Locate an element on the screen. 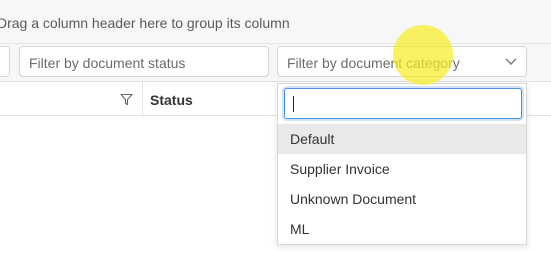  column-divider is located at coordinates (142, 99).